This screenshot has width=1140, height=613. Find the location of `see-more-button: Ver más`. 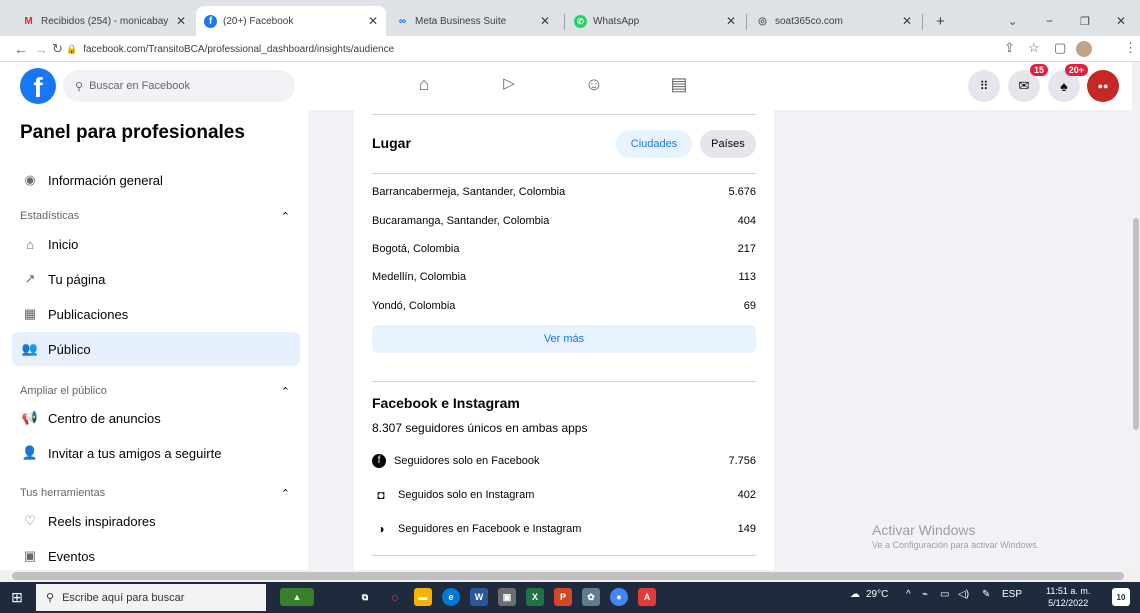

see-more-button: Ver más is located at coordinates (564, 339).